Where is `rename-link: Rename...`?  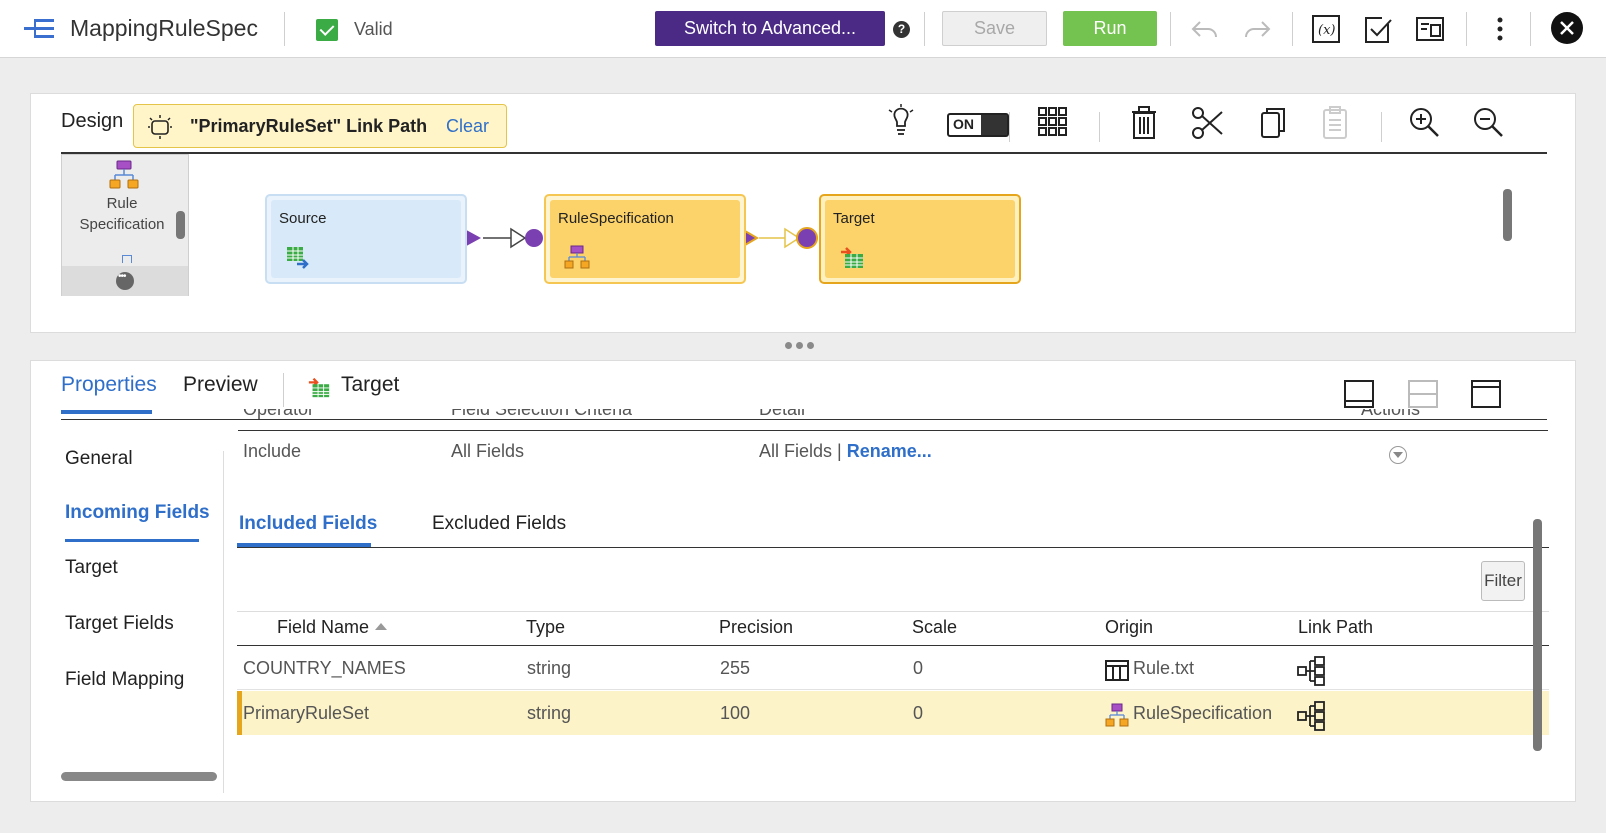
rename-link: Rename... is located at coordinates (889, 451).